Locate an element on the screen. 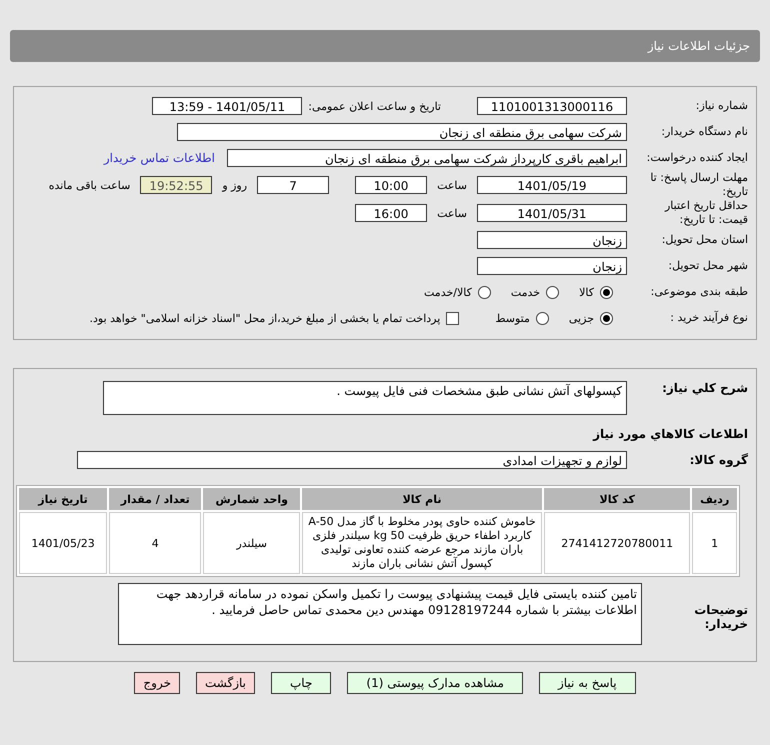 This screenshot has height=745, width=770. column-header: تعداد / مقدار is located at coordinates (155, 499).